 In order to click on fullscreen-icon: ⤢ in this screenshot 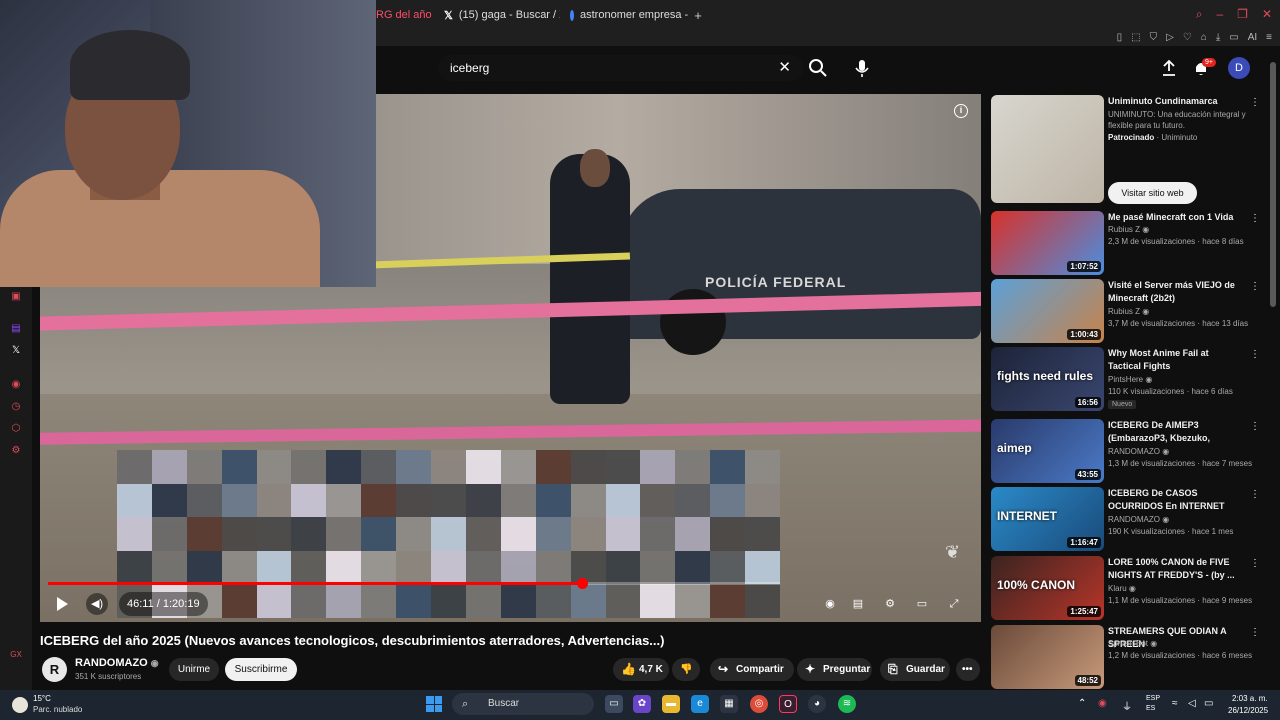, I will do `click(954, 604)`.